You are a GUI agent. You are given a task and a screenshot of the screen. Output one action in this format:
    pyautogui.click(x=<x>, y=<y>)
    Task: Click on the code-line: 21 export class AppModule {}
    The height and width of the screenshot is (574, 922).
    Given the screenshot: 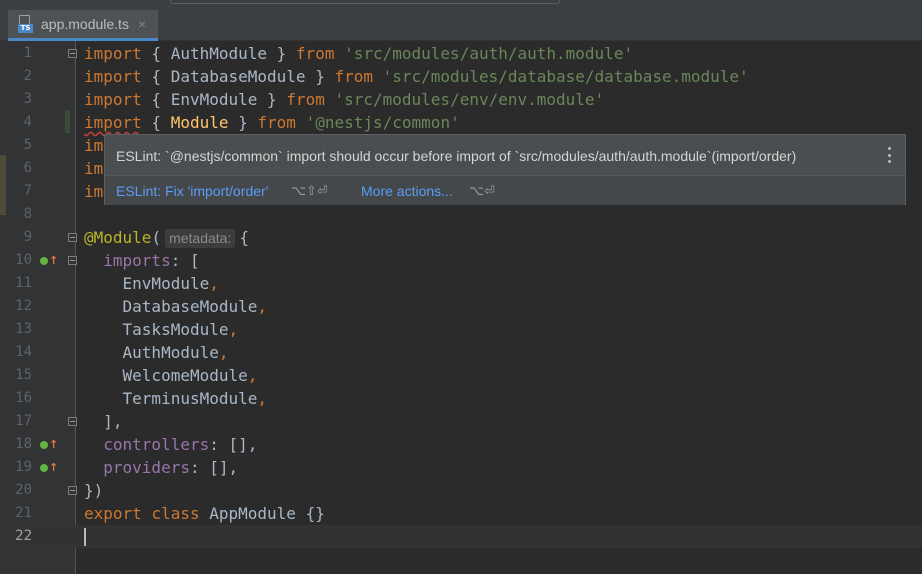 What is the action you would take?
    pyautogui.click(x=461, y=513)
    